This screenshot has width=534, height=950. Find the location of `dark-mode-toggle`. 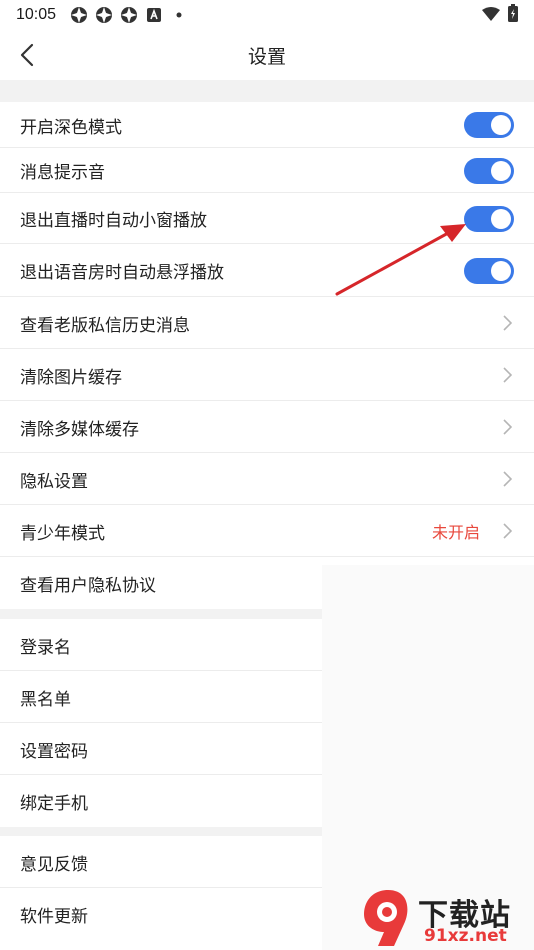

dark-mode-toggle is located at coordinates (489, 125).